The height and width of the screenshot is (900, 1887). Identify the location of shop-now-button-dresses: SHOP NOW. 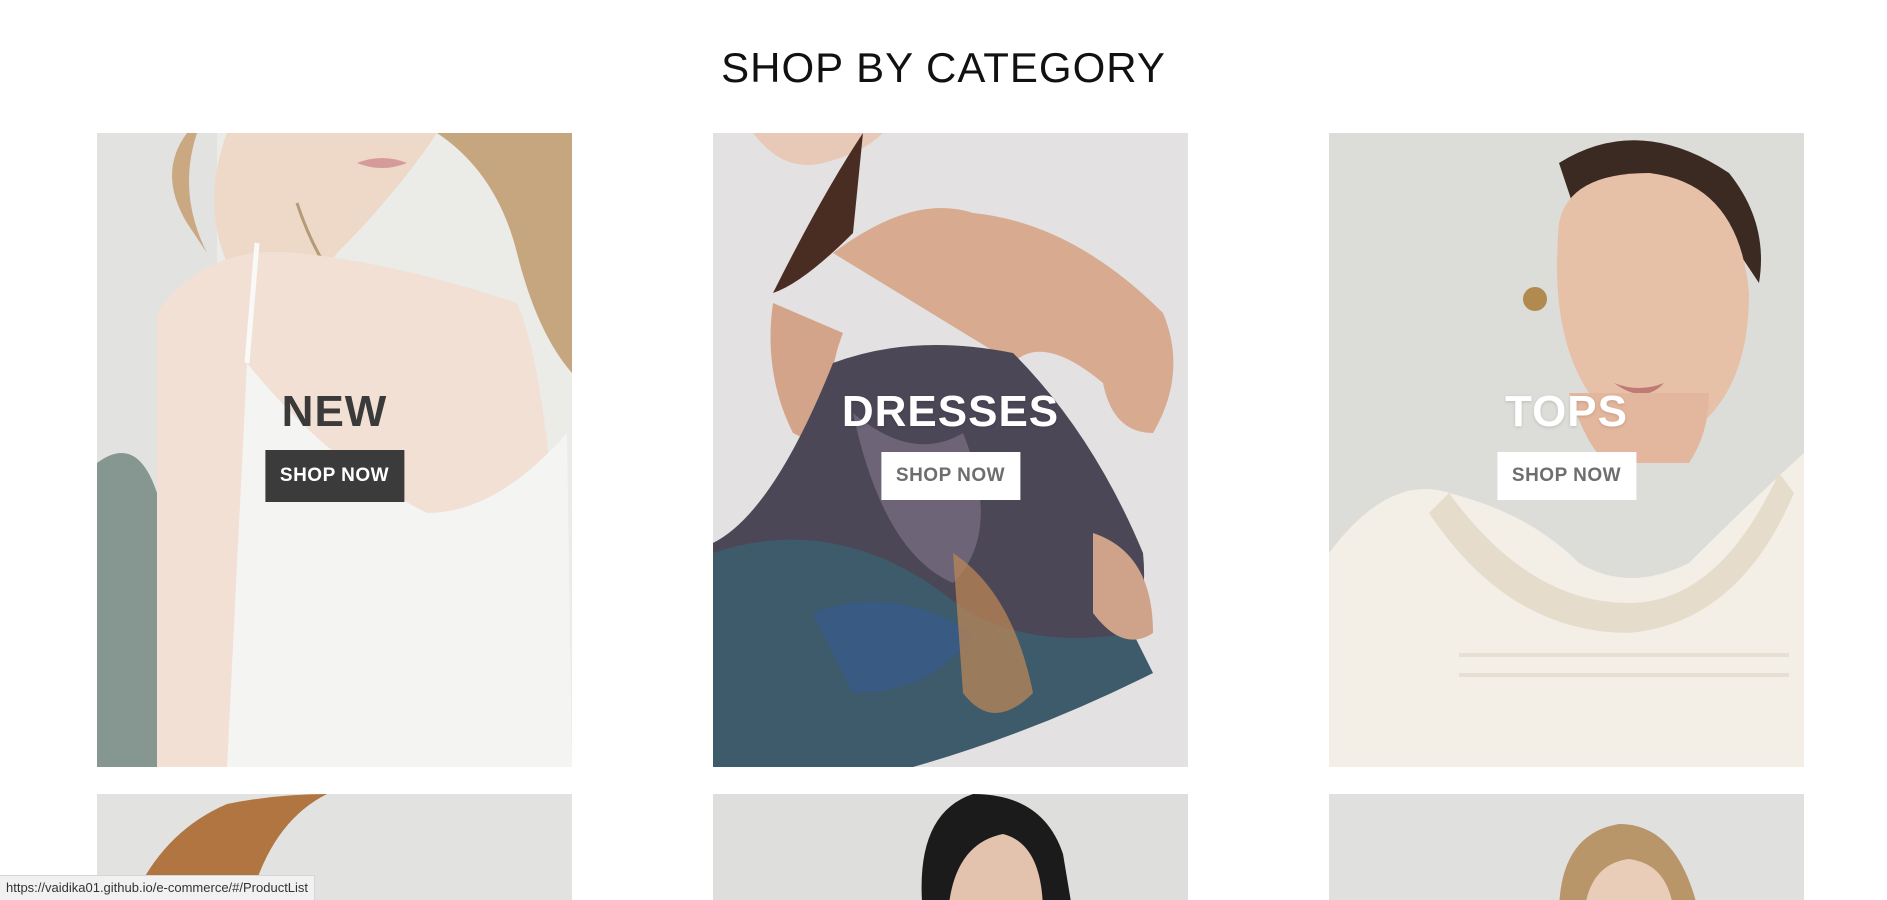
(950, 476).